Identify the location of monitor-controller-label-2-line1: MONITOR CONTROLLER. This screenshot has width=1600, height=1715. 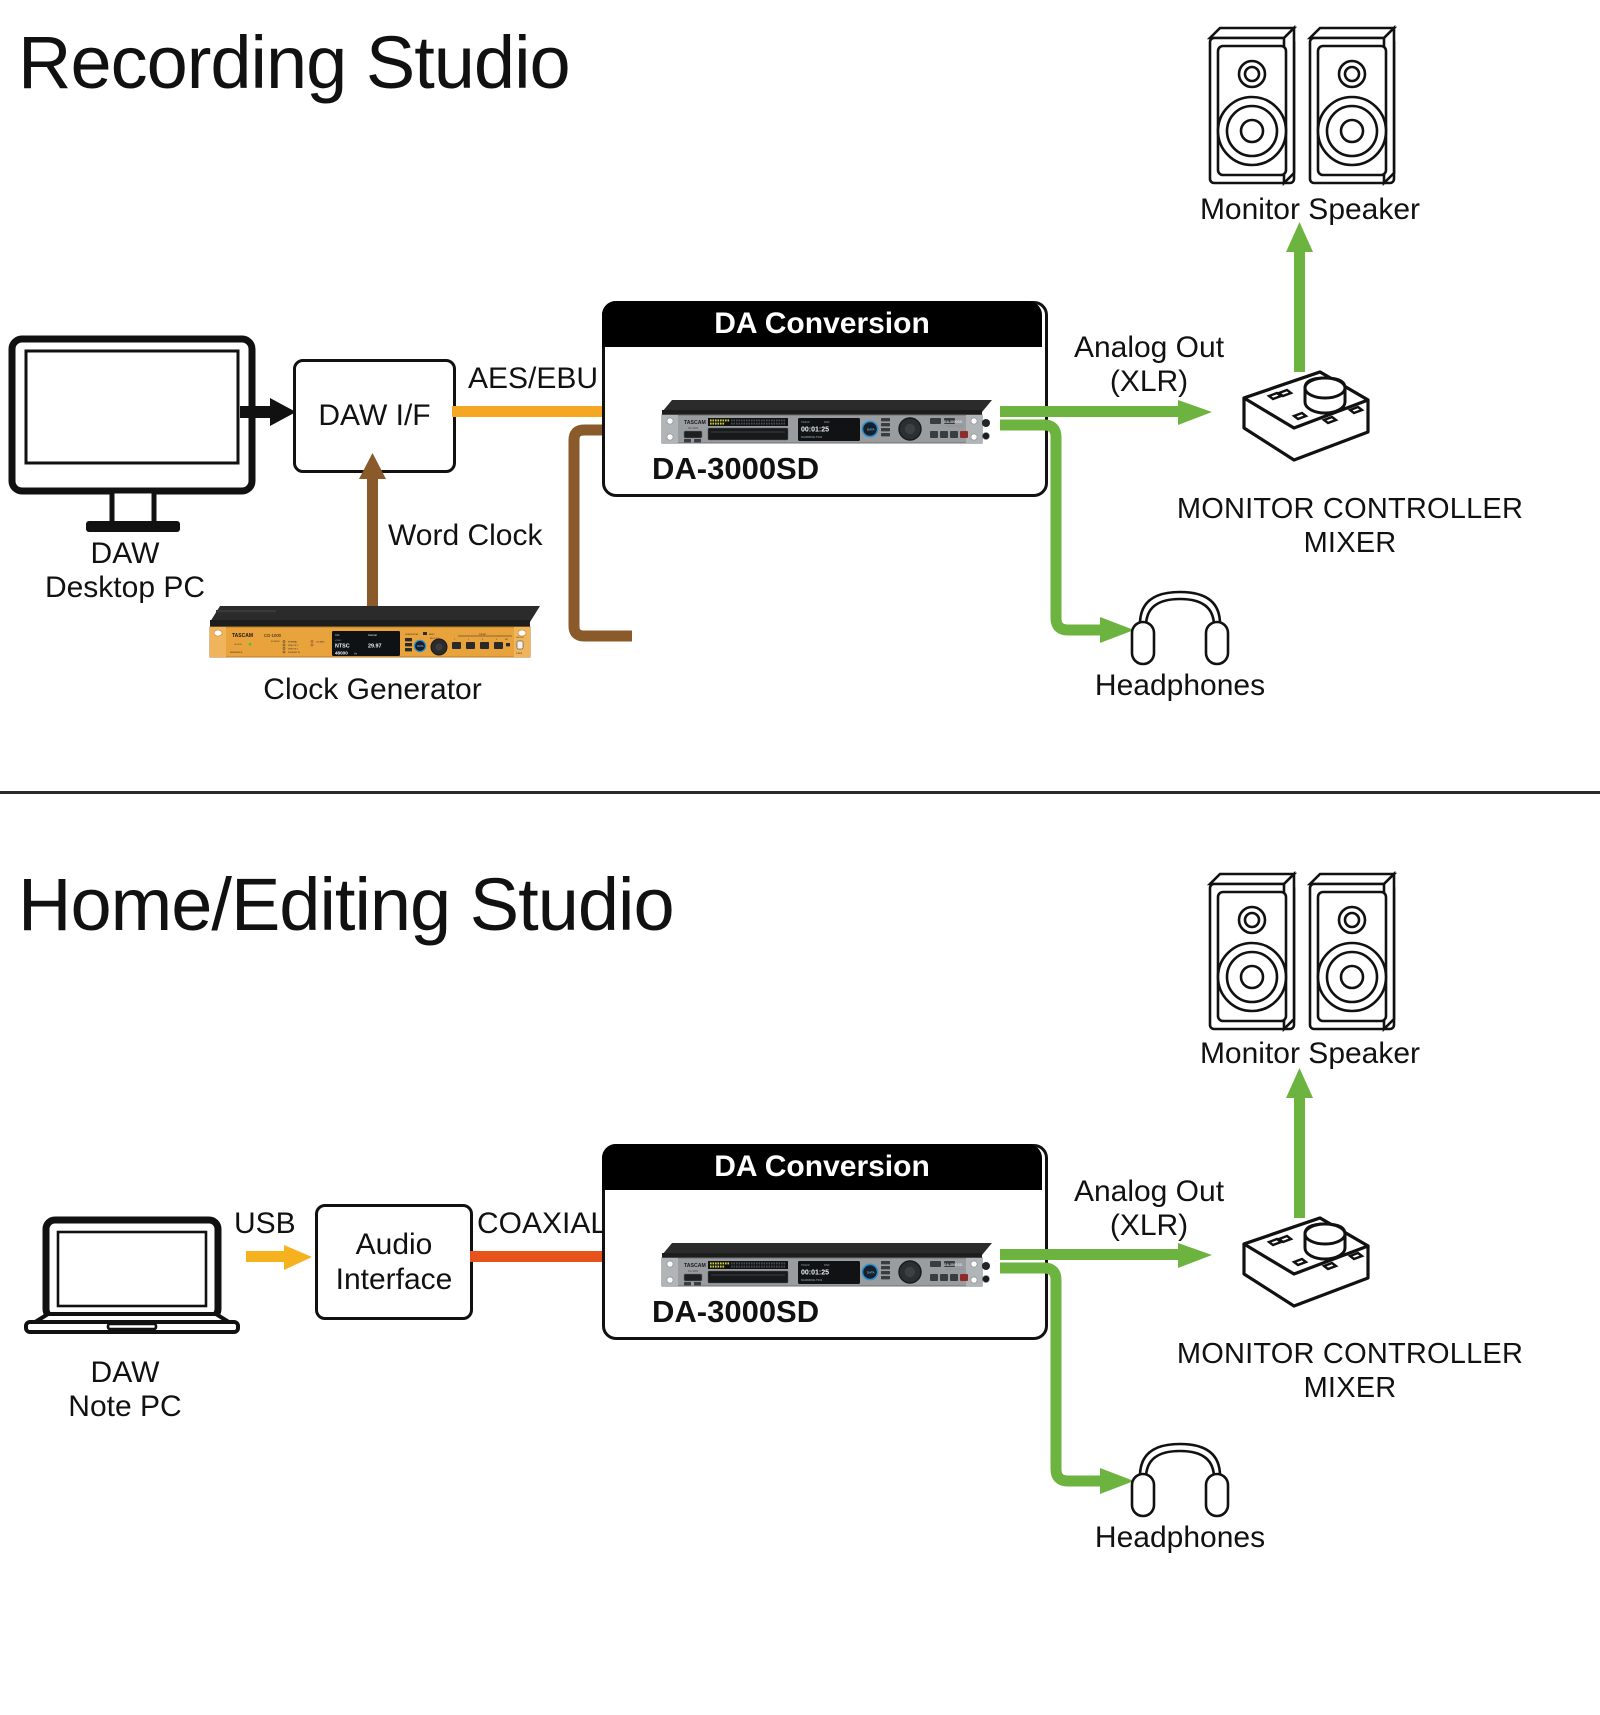
(1350, 1354).